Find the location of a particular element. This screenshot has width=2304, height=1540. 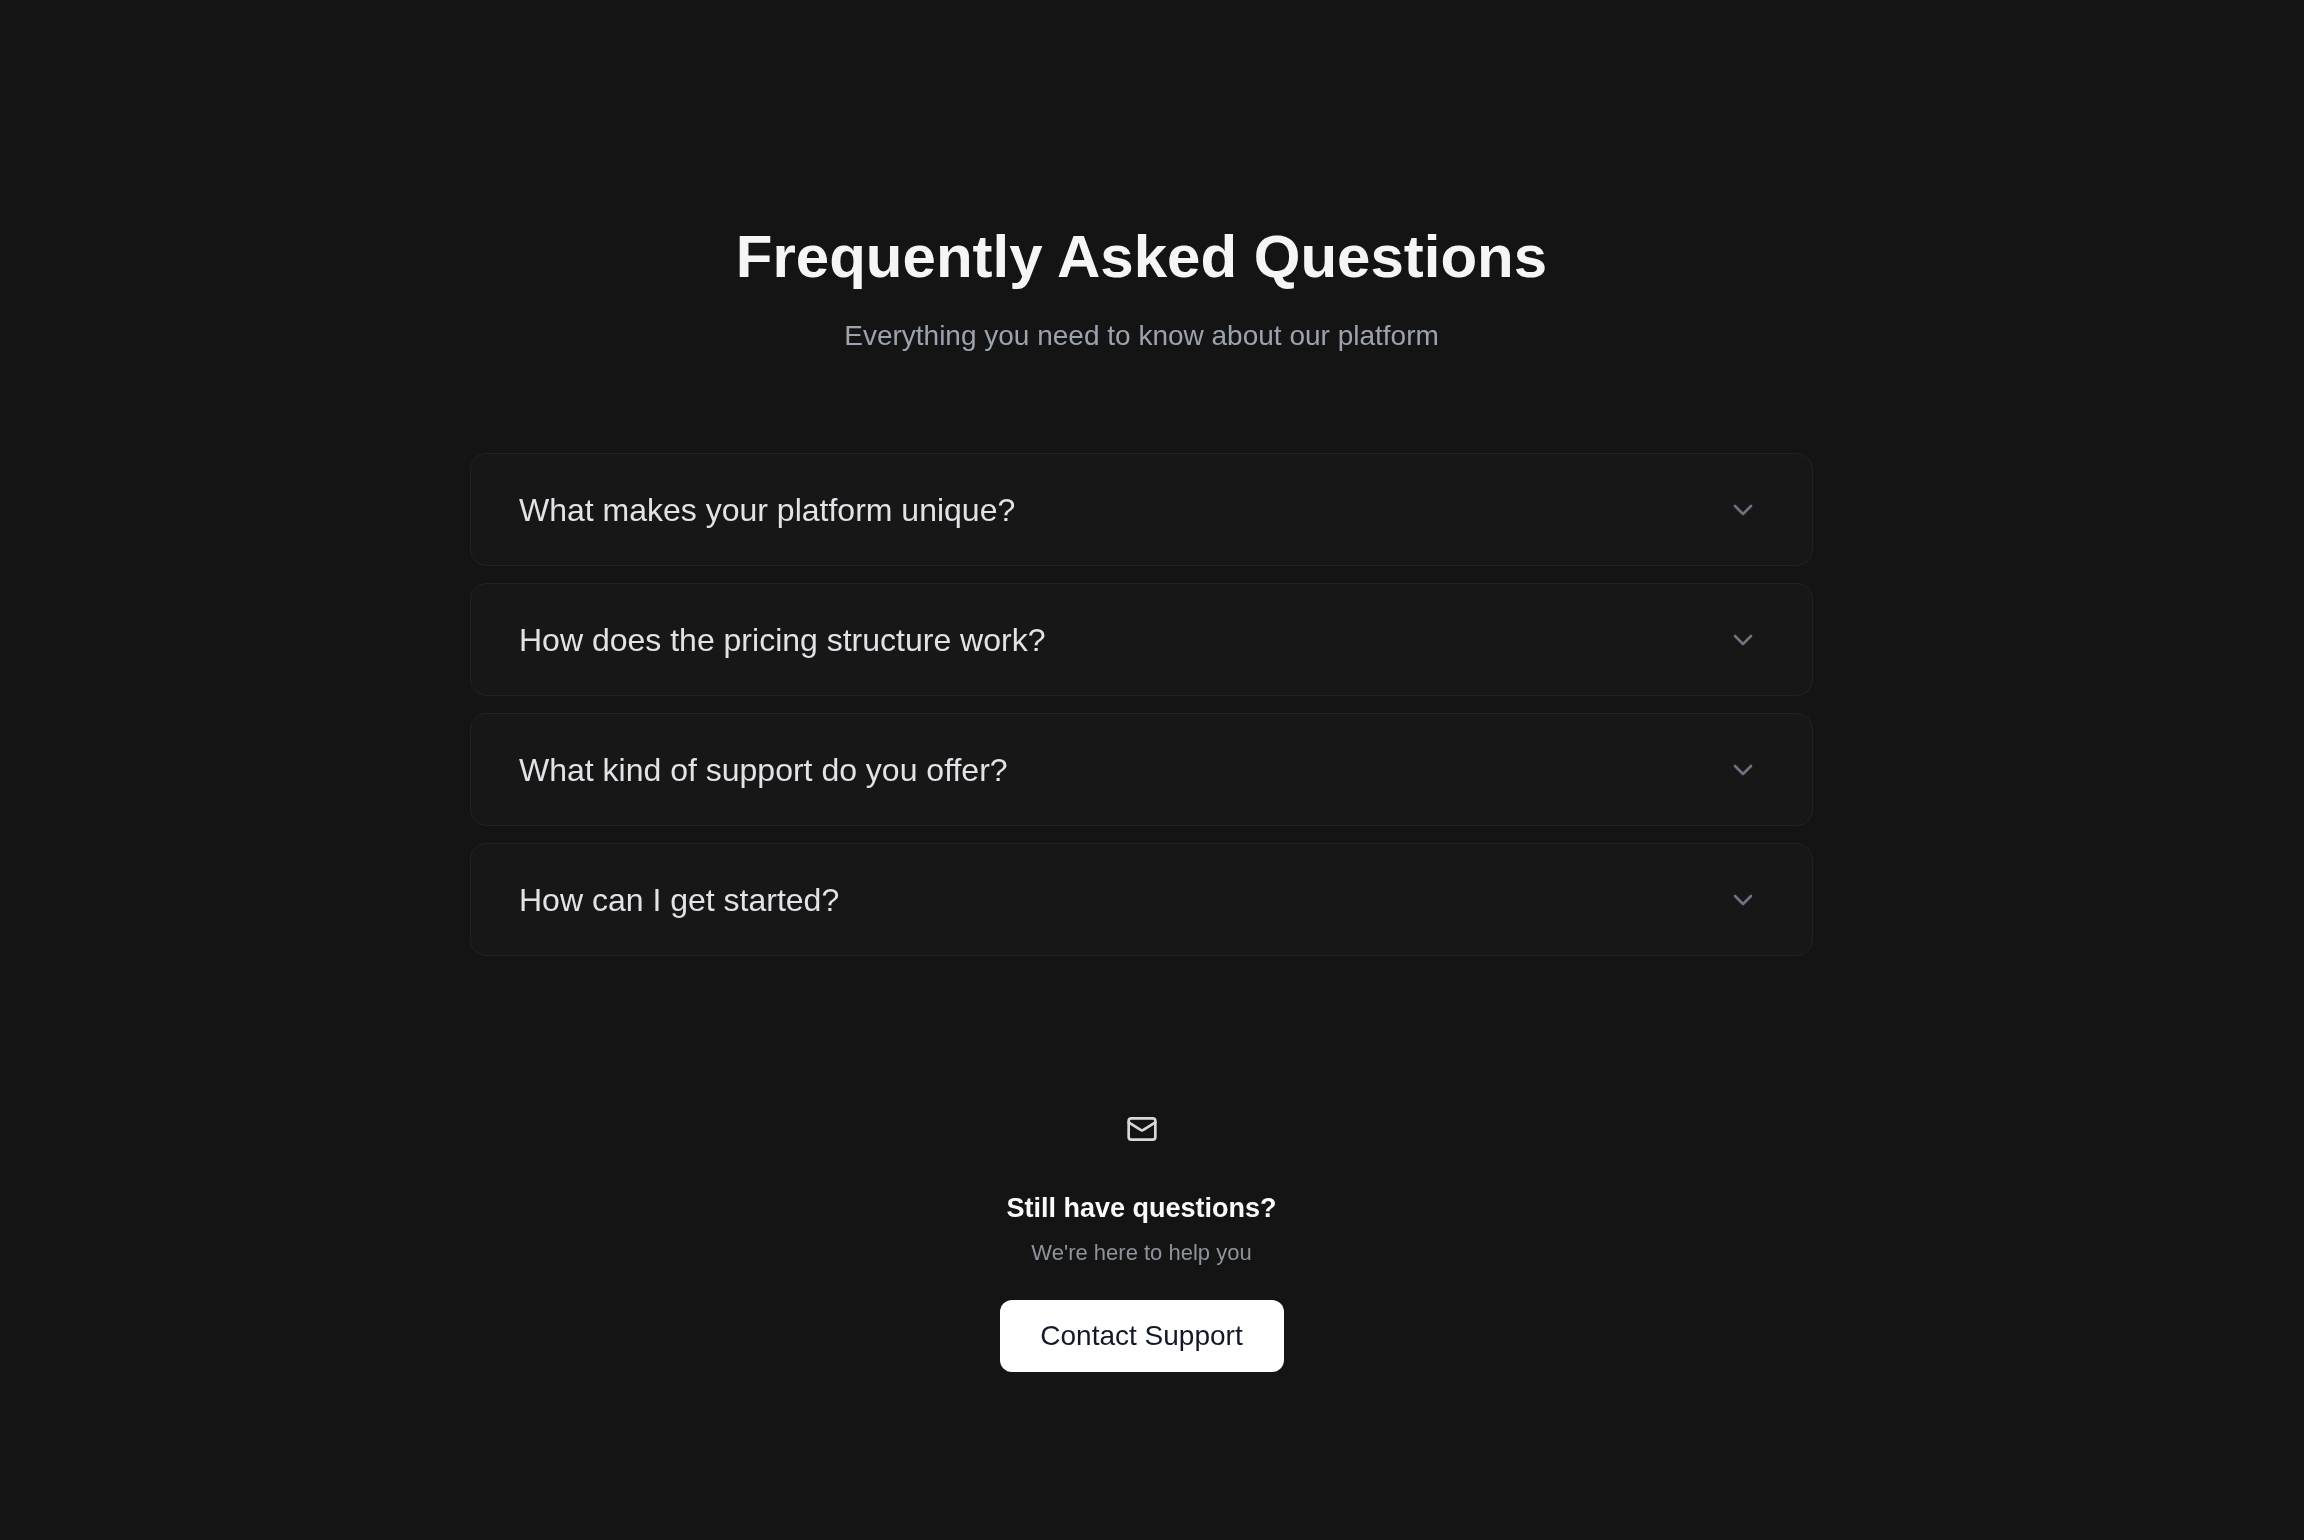

page-title: Frequently Asked Questions is located at coordinates (1141, 257).